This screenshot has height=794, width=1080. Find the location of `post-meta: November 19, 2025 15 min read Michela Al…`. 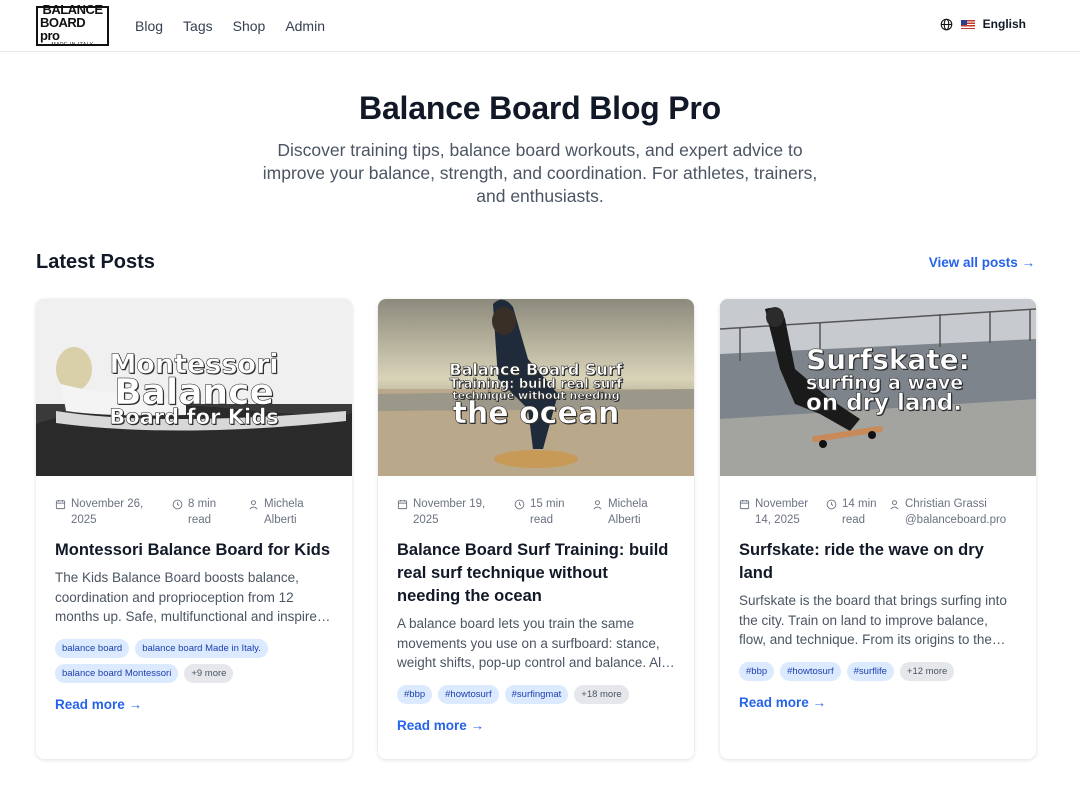

post-meta: November 19, 2025 15 min read Michela Al… is located at coordinates (536, 512).